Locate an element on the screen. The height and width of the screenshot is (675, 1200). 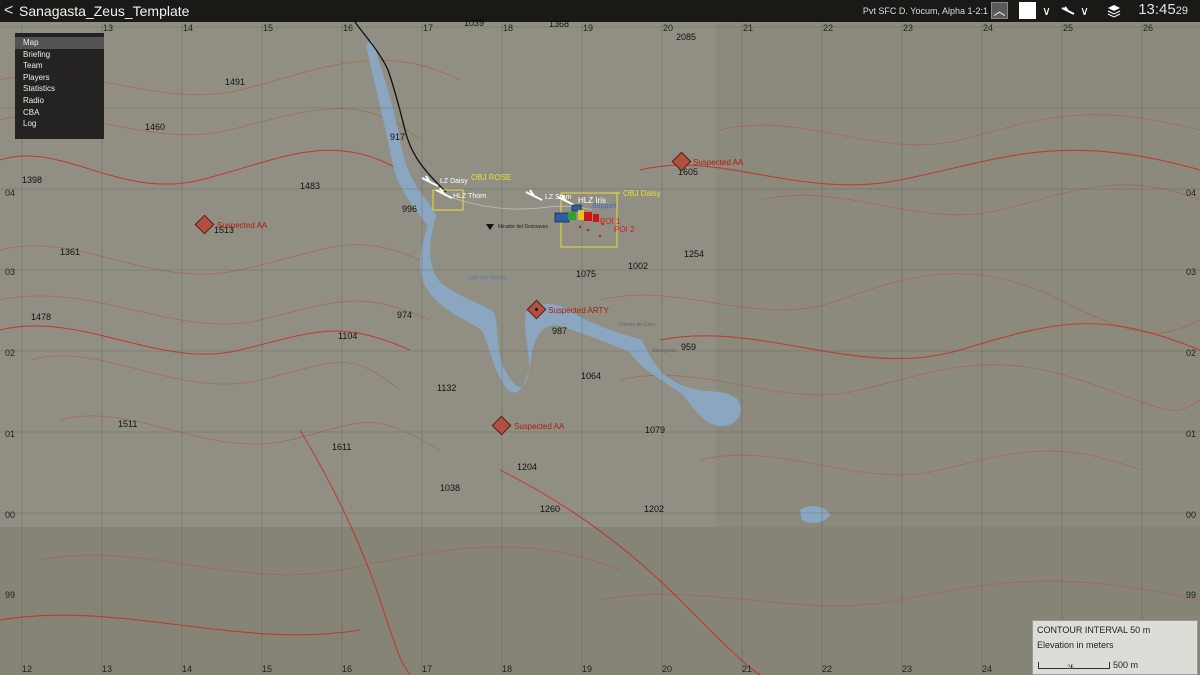
place-label-lago: Lago Los Sauces is located at coordinates (487, 278).